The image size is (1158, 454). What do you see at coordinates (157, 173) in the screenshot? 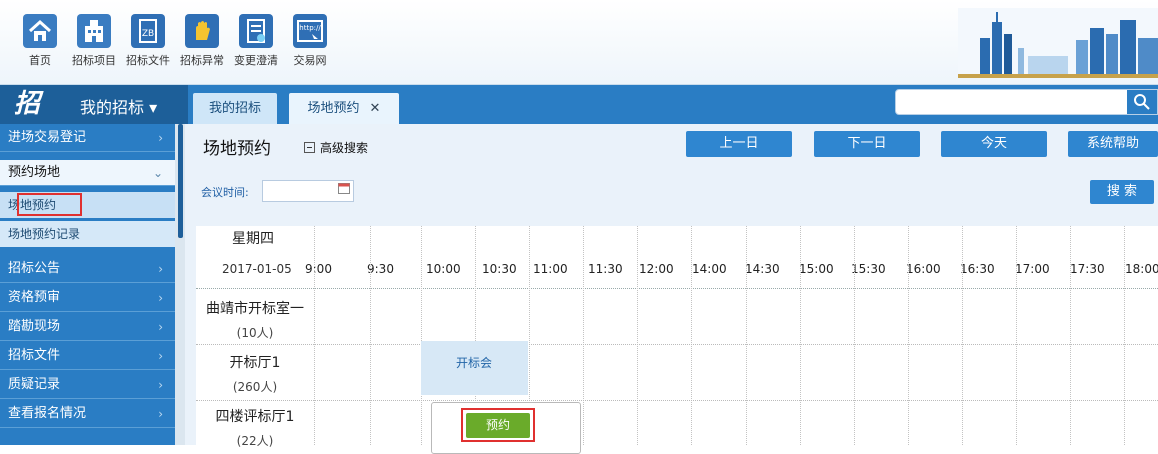
I see `chevron-down-icon: ⌄` at bounding box center [157, 173].